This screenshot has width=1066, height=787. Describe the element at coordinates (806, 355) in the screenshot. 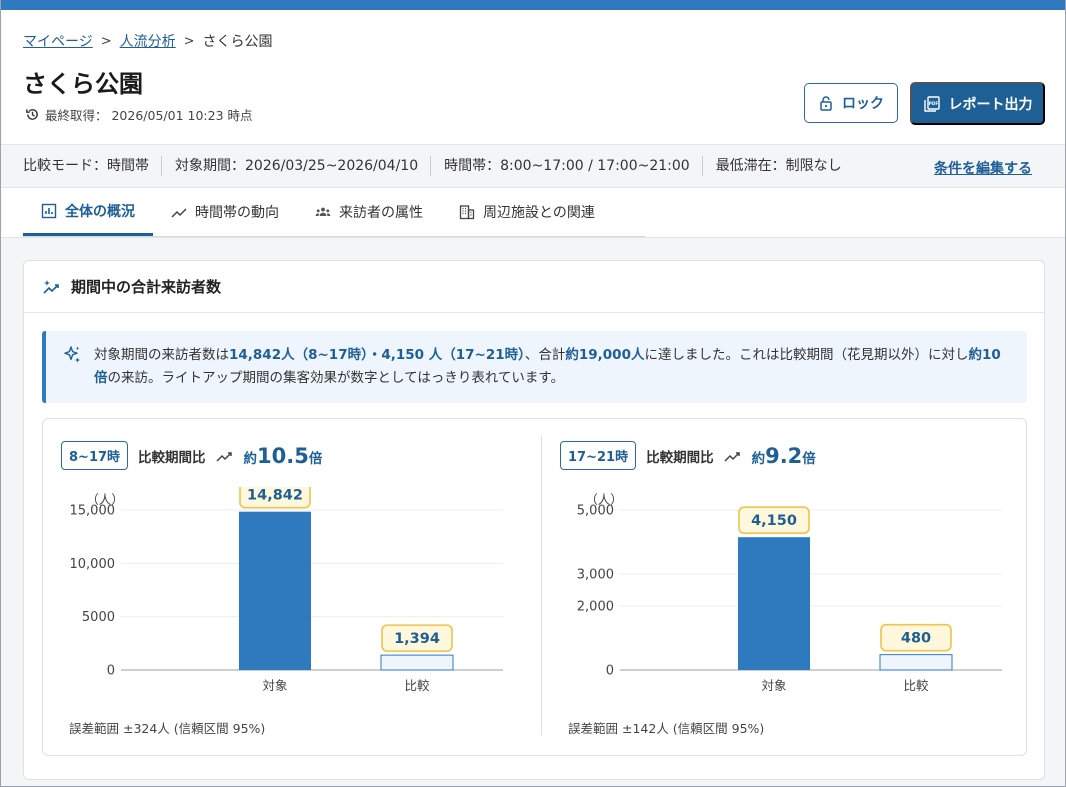

I see `summary-text: に達しました。これは比較期間（花見期以外）に対し` at that location.